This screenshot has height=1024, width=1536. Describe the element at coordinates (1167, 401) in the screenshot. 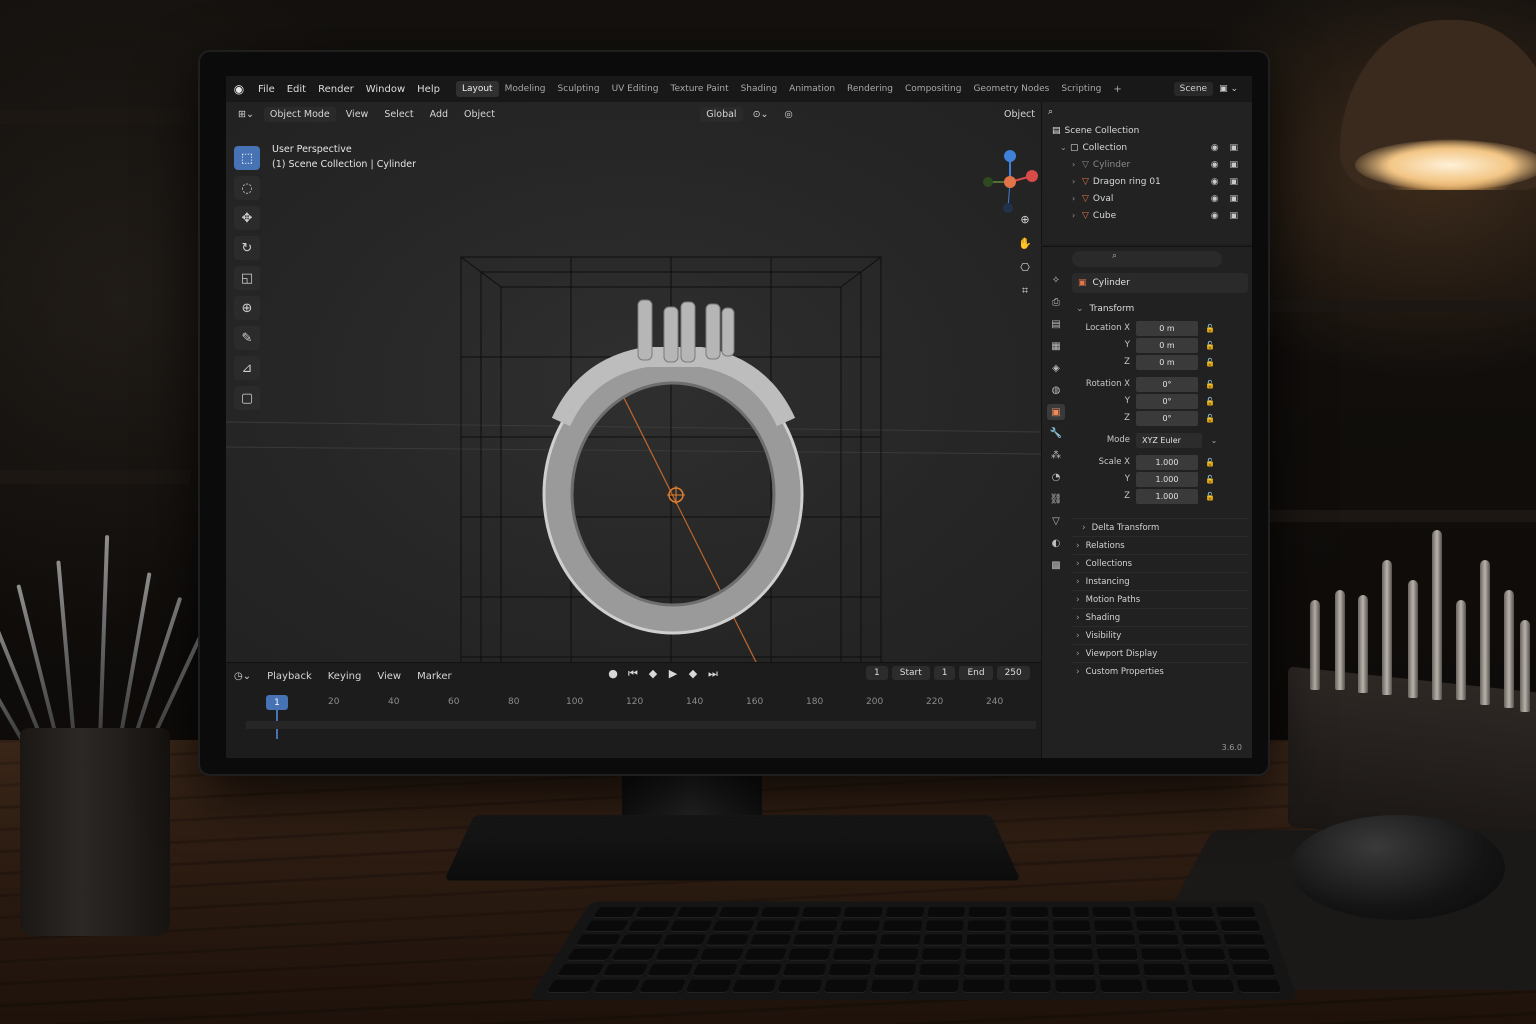

I see `rotation-y-field: 0°` at that location.